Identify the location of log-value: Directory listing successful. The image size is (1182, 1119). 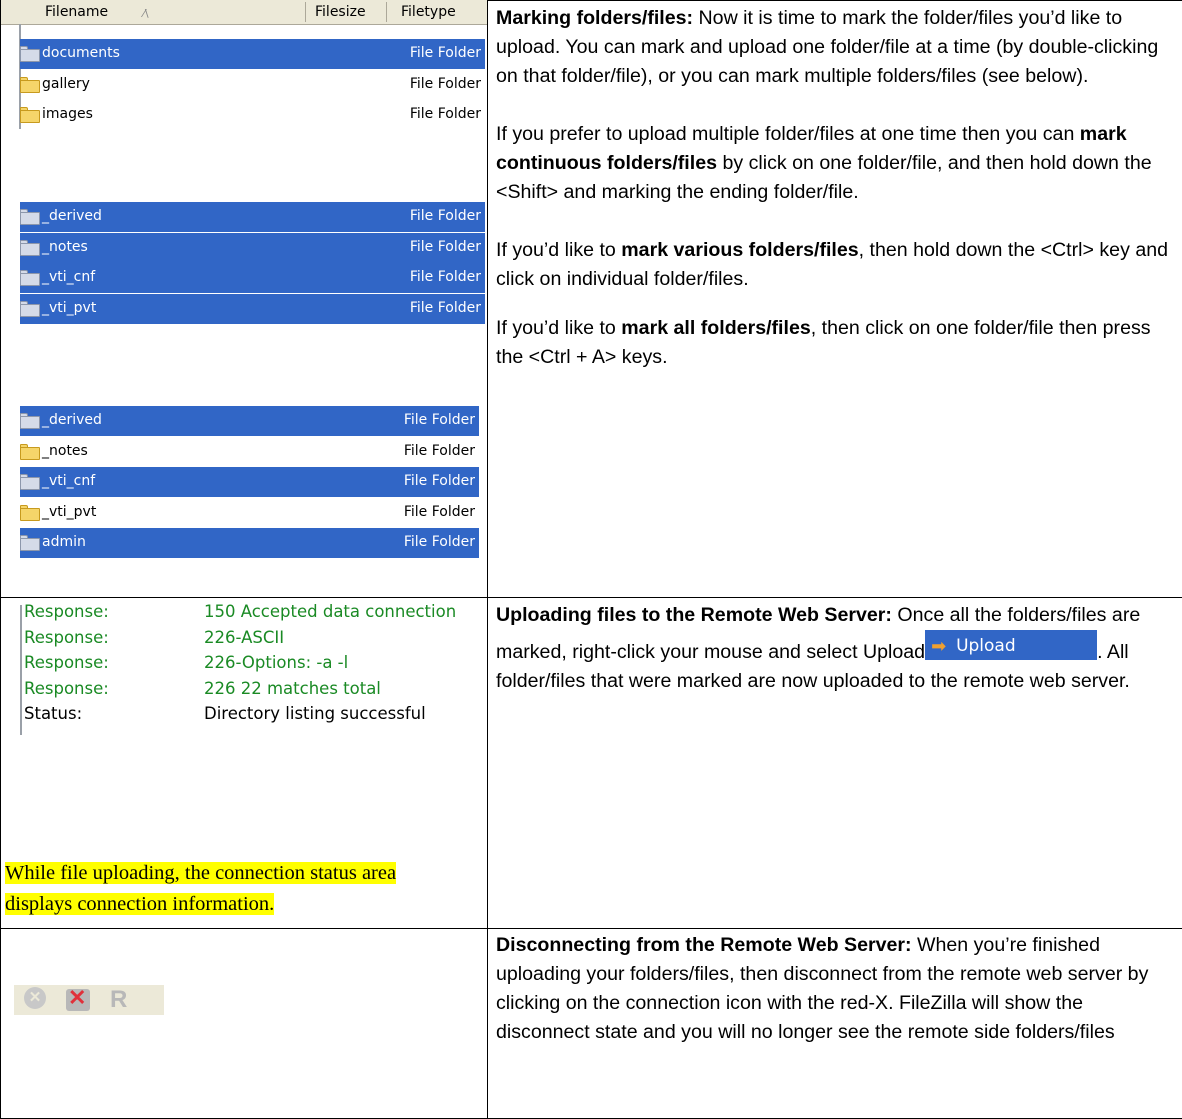
(315, 713).